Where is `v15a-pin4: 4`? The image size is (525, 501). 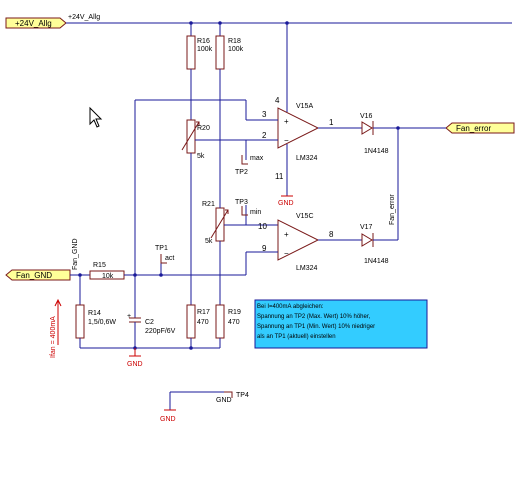 v15a-pin4: 4 is located at coordinates (277, 100).